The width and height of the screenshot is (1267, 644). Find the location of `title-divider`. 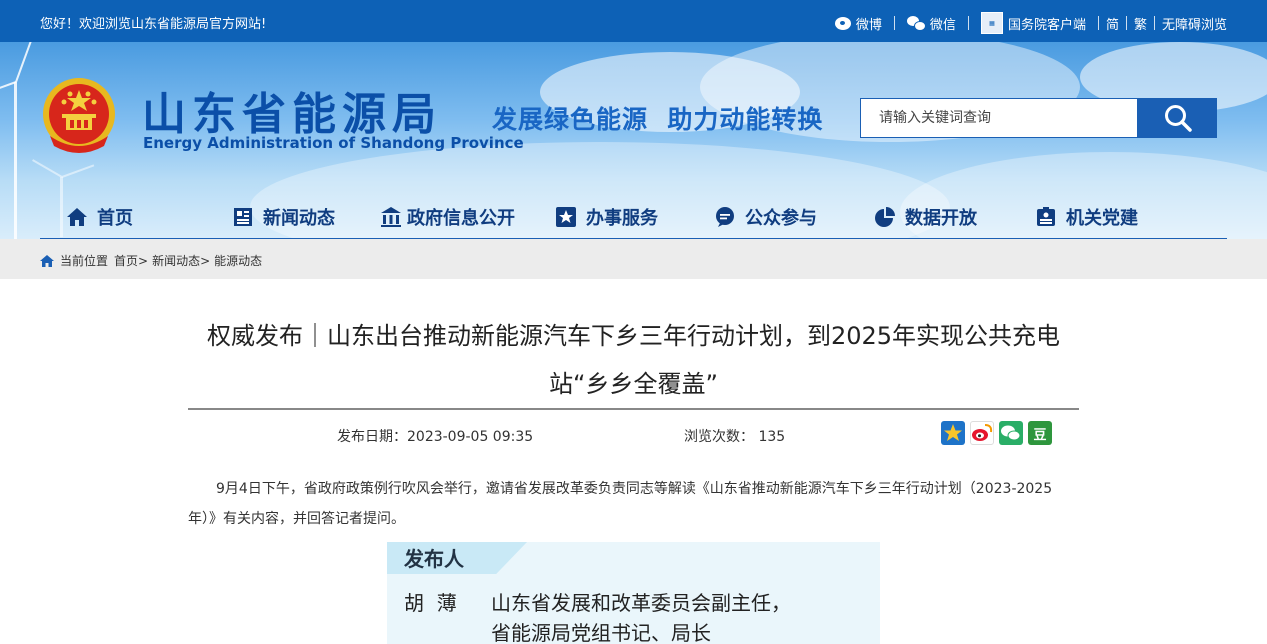

title-divider is located at coordinates (633, 409).